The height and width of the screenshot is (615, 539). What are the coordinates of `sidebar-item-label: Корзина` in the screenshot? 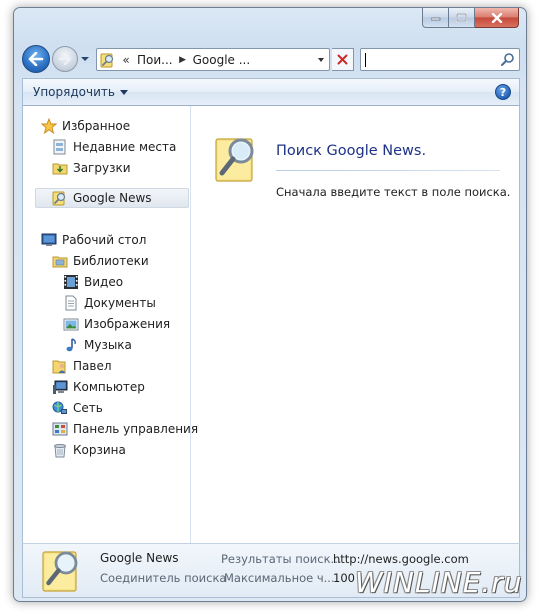 It's located at (99, 450).